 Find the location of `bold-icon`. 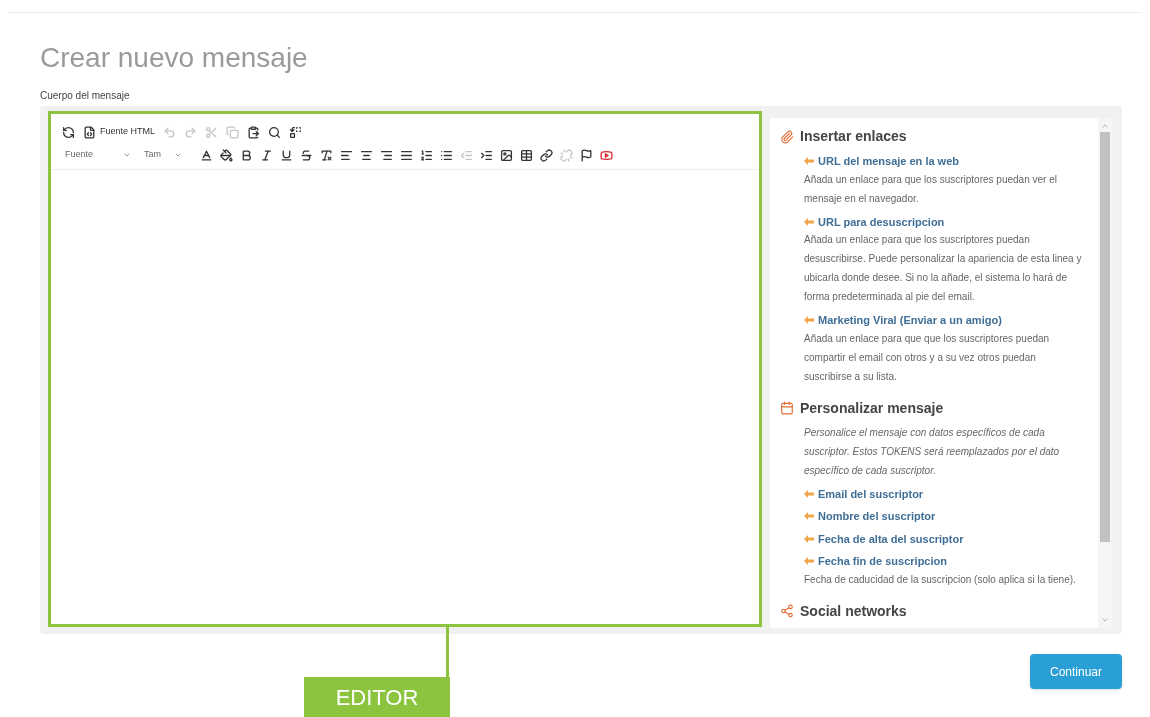

bold-icon is located at coordinates (246, 155).